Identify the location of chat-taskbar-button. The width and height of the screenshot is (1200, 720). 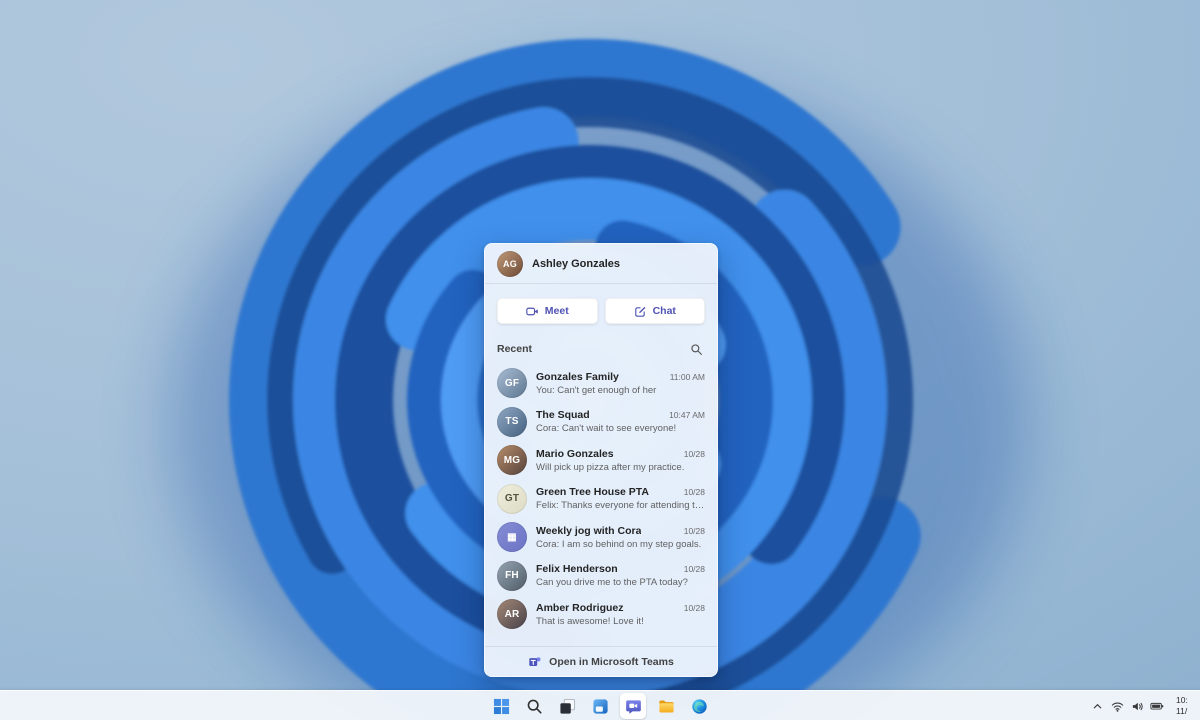
(633, 706).